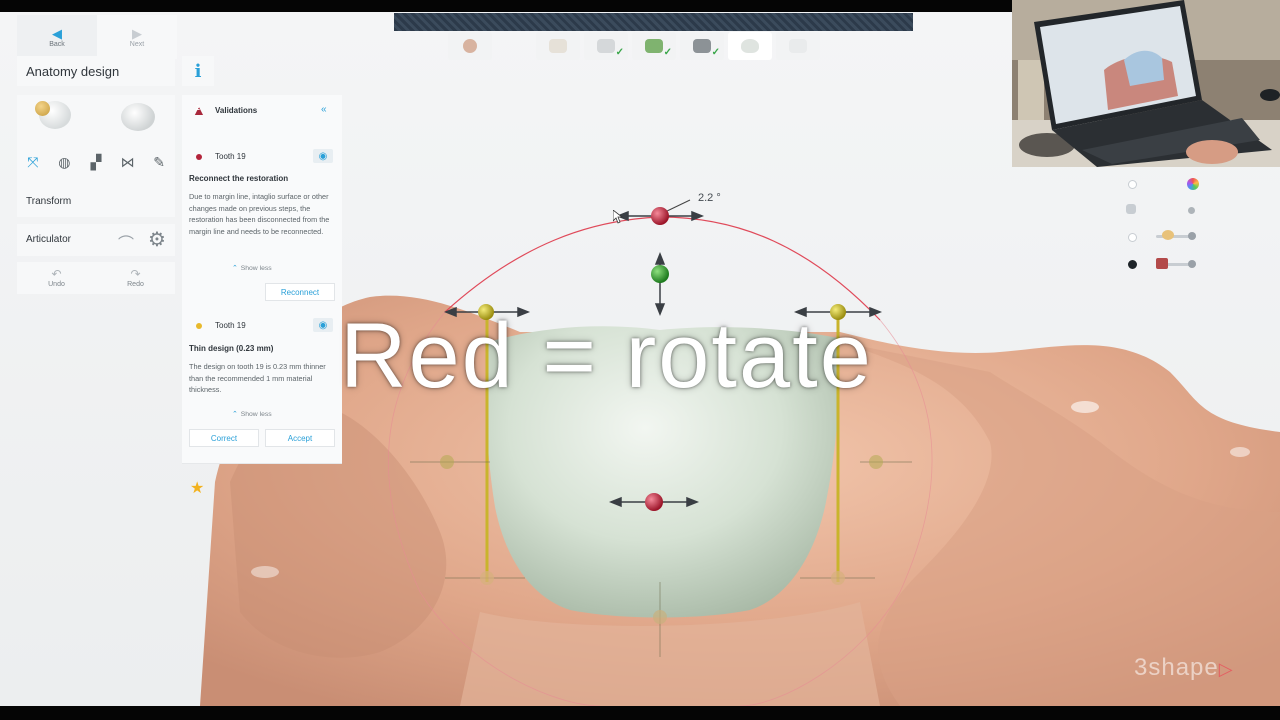  I want to click on margin-tool-icon, so click(606, 46).